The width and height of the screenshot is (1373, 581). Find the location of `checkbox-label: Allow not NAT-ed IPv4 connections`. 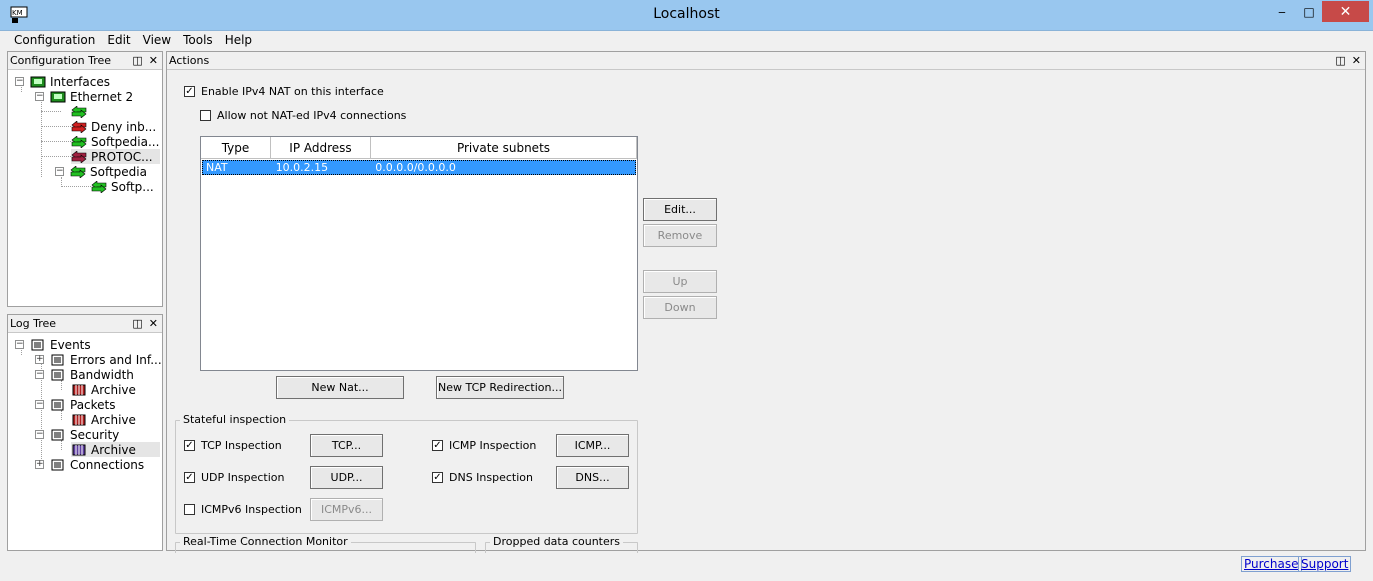

checkbox-label: Allow not NAT-ed IPv4 connections is located at coordinates (312, 115).